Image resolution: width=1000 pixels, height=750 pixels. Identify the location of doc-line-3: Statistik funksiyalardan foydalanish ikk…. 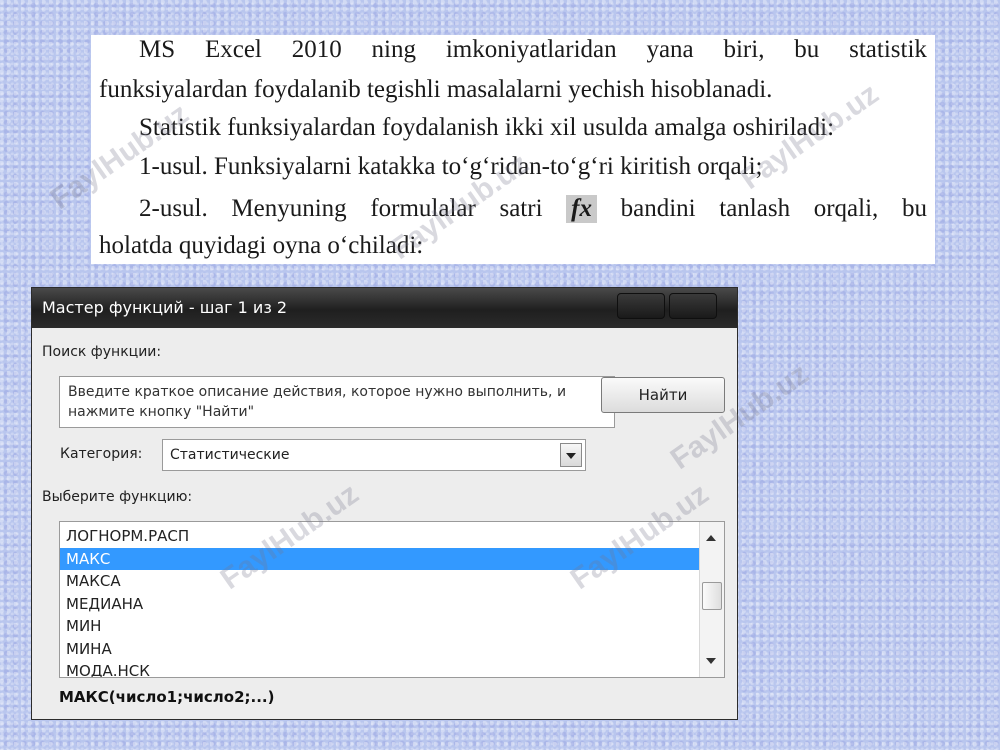
(487, 127).